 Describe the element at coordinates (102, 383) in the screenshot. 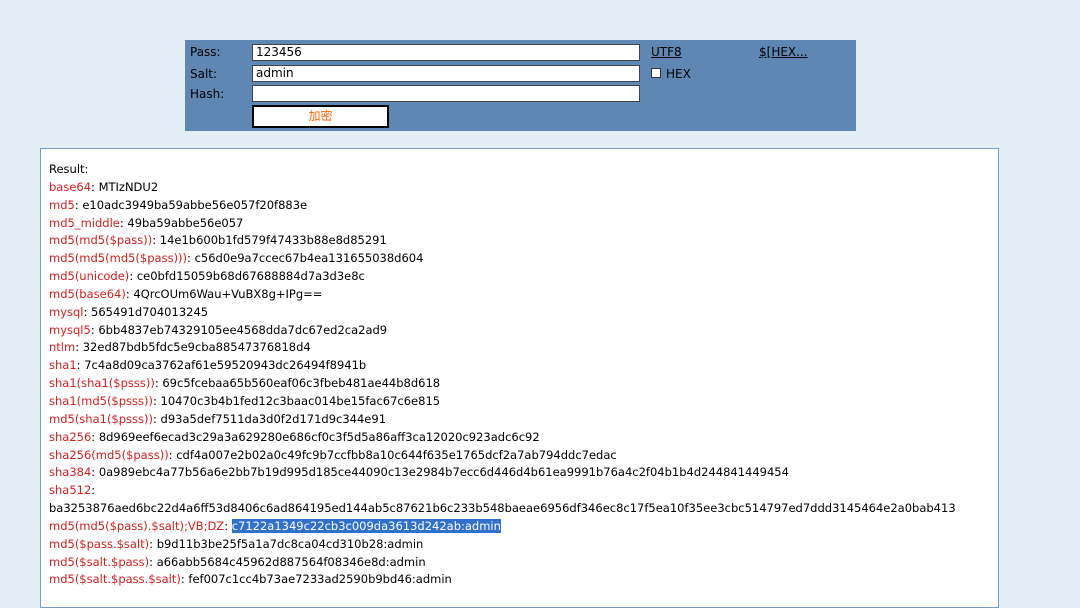

I see `result-key: sha1(sha1($psss))` at that location.